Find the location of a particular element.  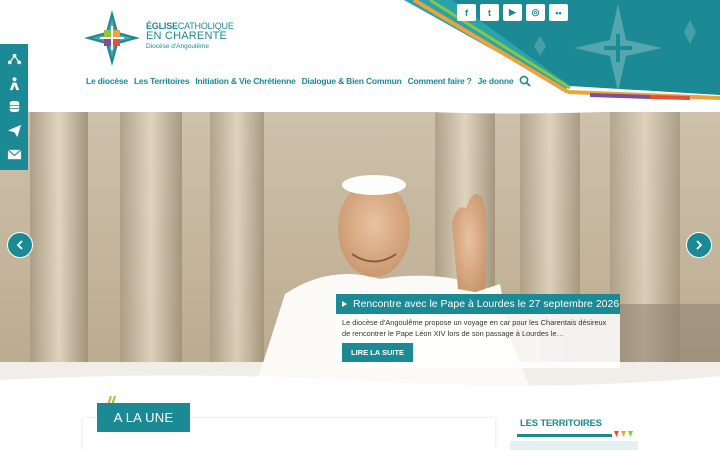

slider-prev-button is located at coordinates (20, 245).